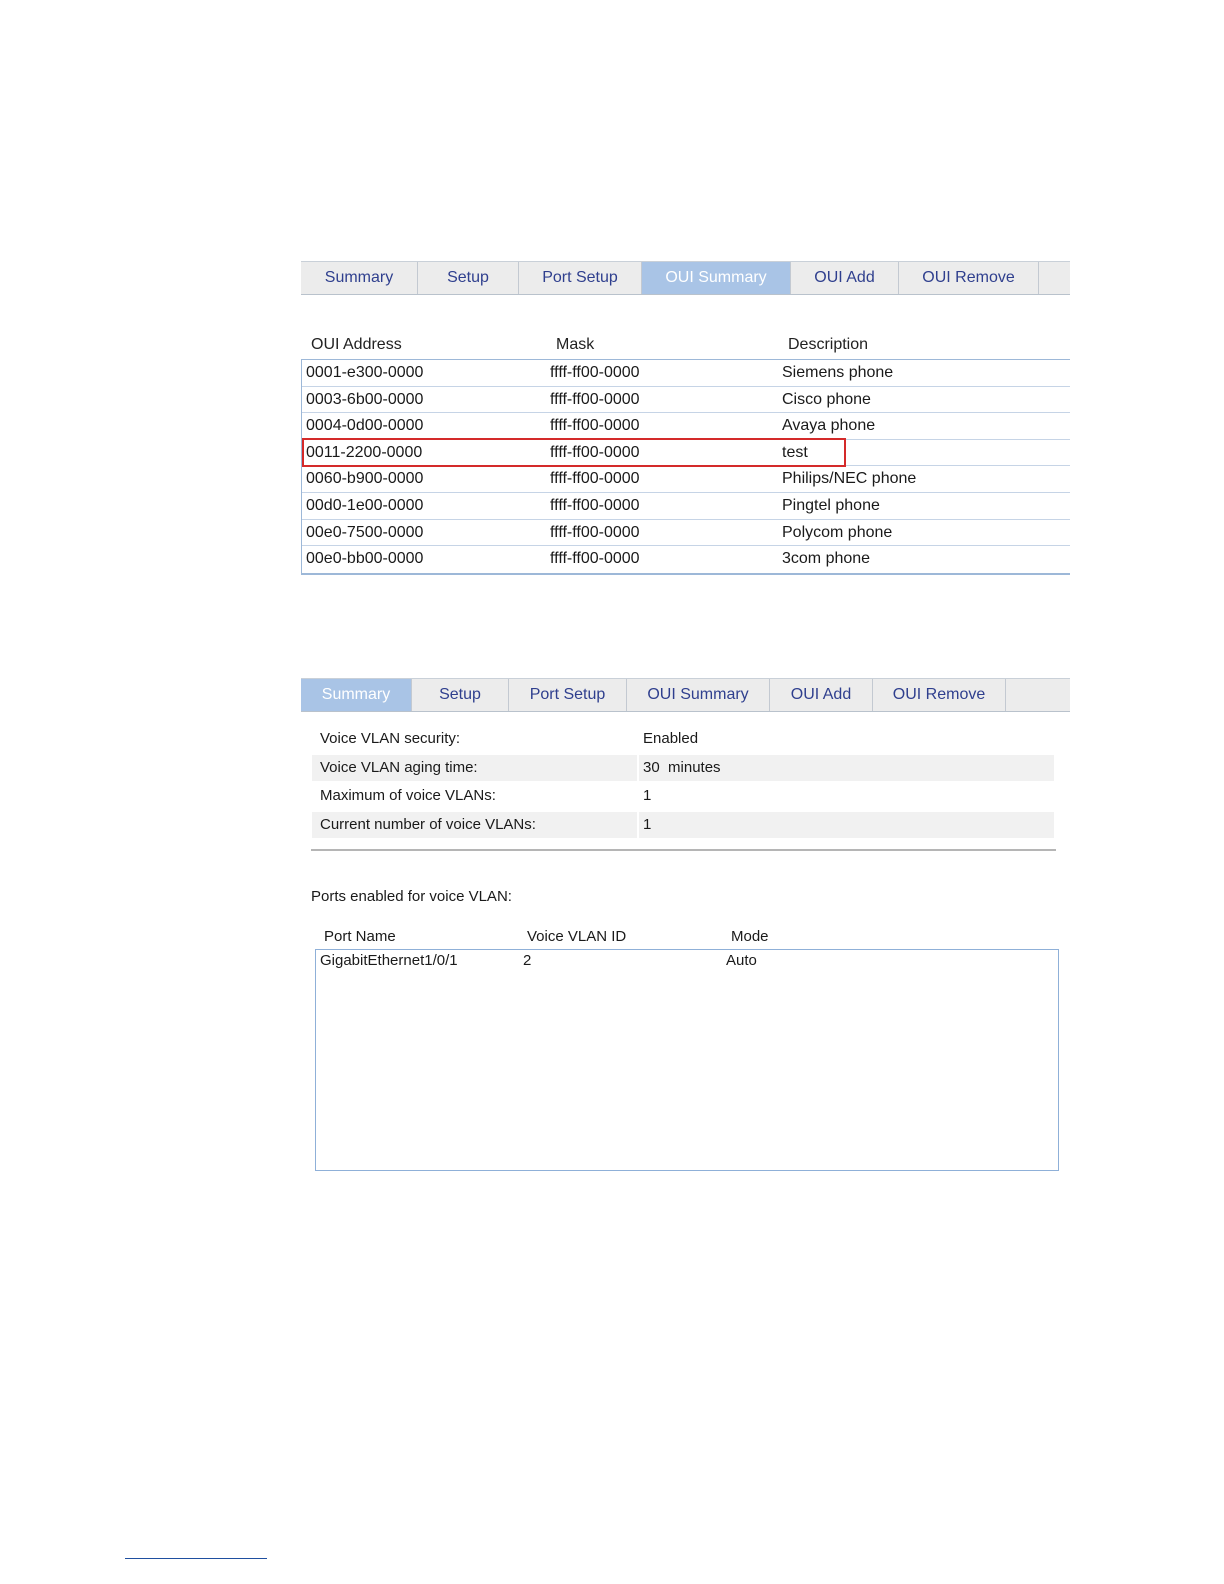  I want to click on oui-address-cell: 0003-6b00-0000, so click(365, 399).